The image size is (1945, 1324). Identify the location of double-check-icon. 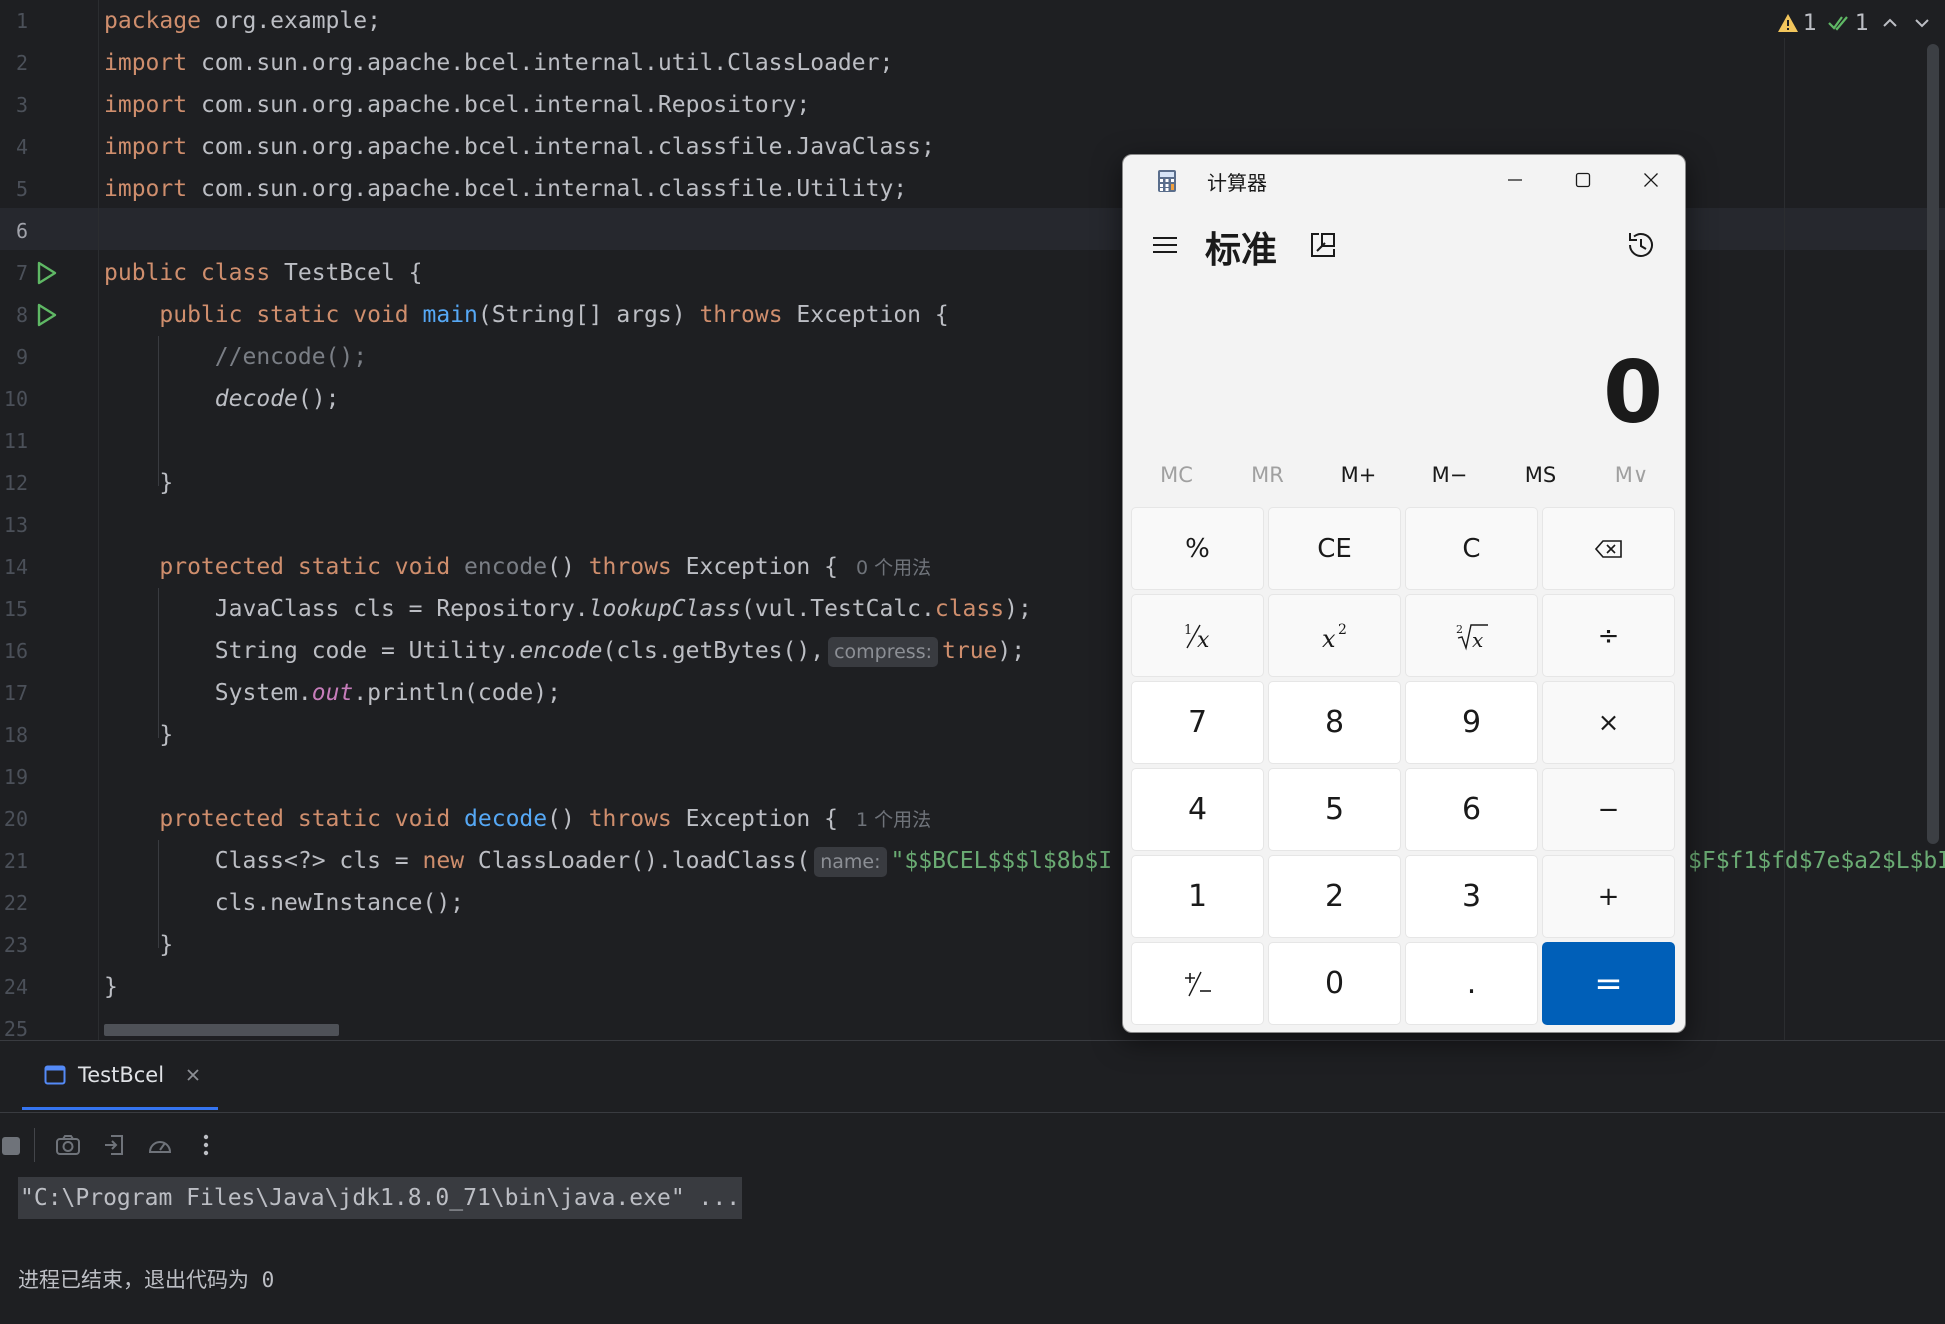
(1838, 23).